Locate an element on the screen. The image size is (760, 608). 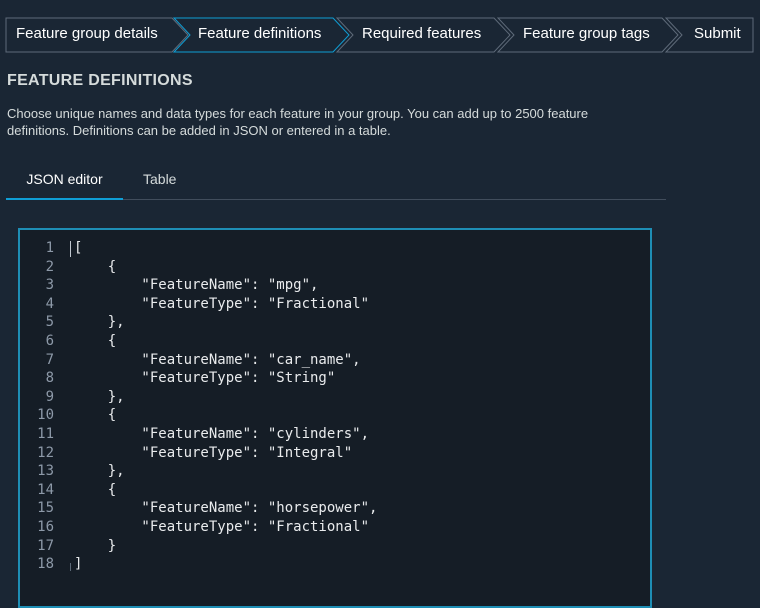
line-number: 13 is located at coordinates (45, 471).